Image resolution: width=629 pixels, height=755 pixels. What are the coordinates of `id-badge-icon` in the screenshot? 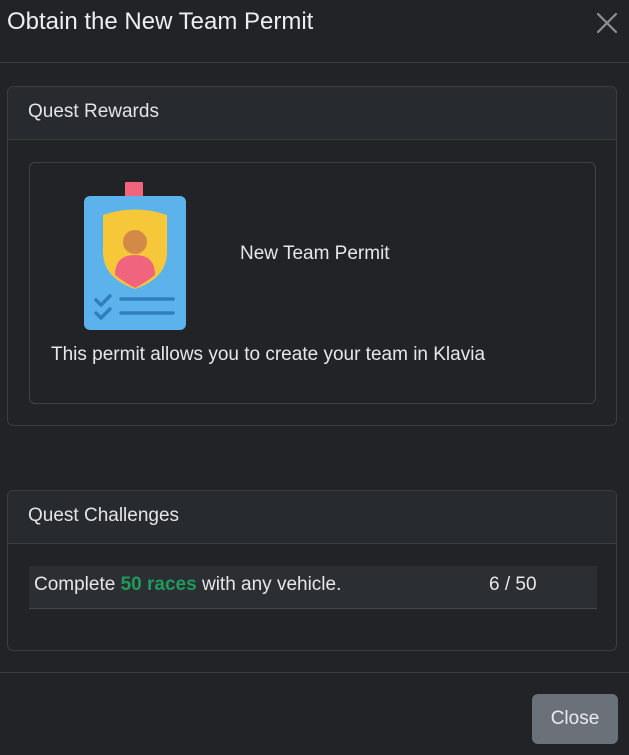 It's located at (135, 256).